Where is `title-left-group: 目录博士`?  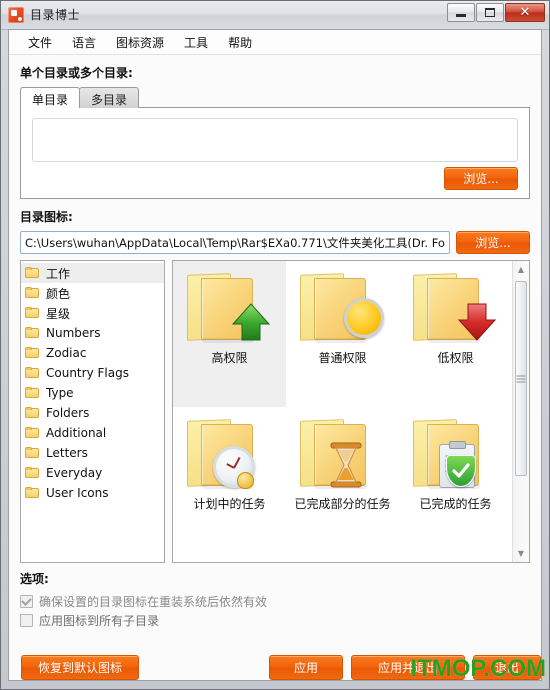 title-left-group: 目录博士 is located at coordinates (44, 14).